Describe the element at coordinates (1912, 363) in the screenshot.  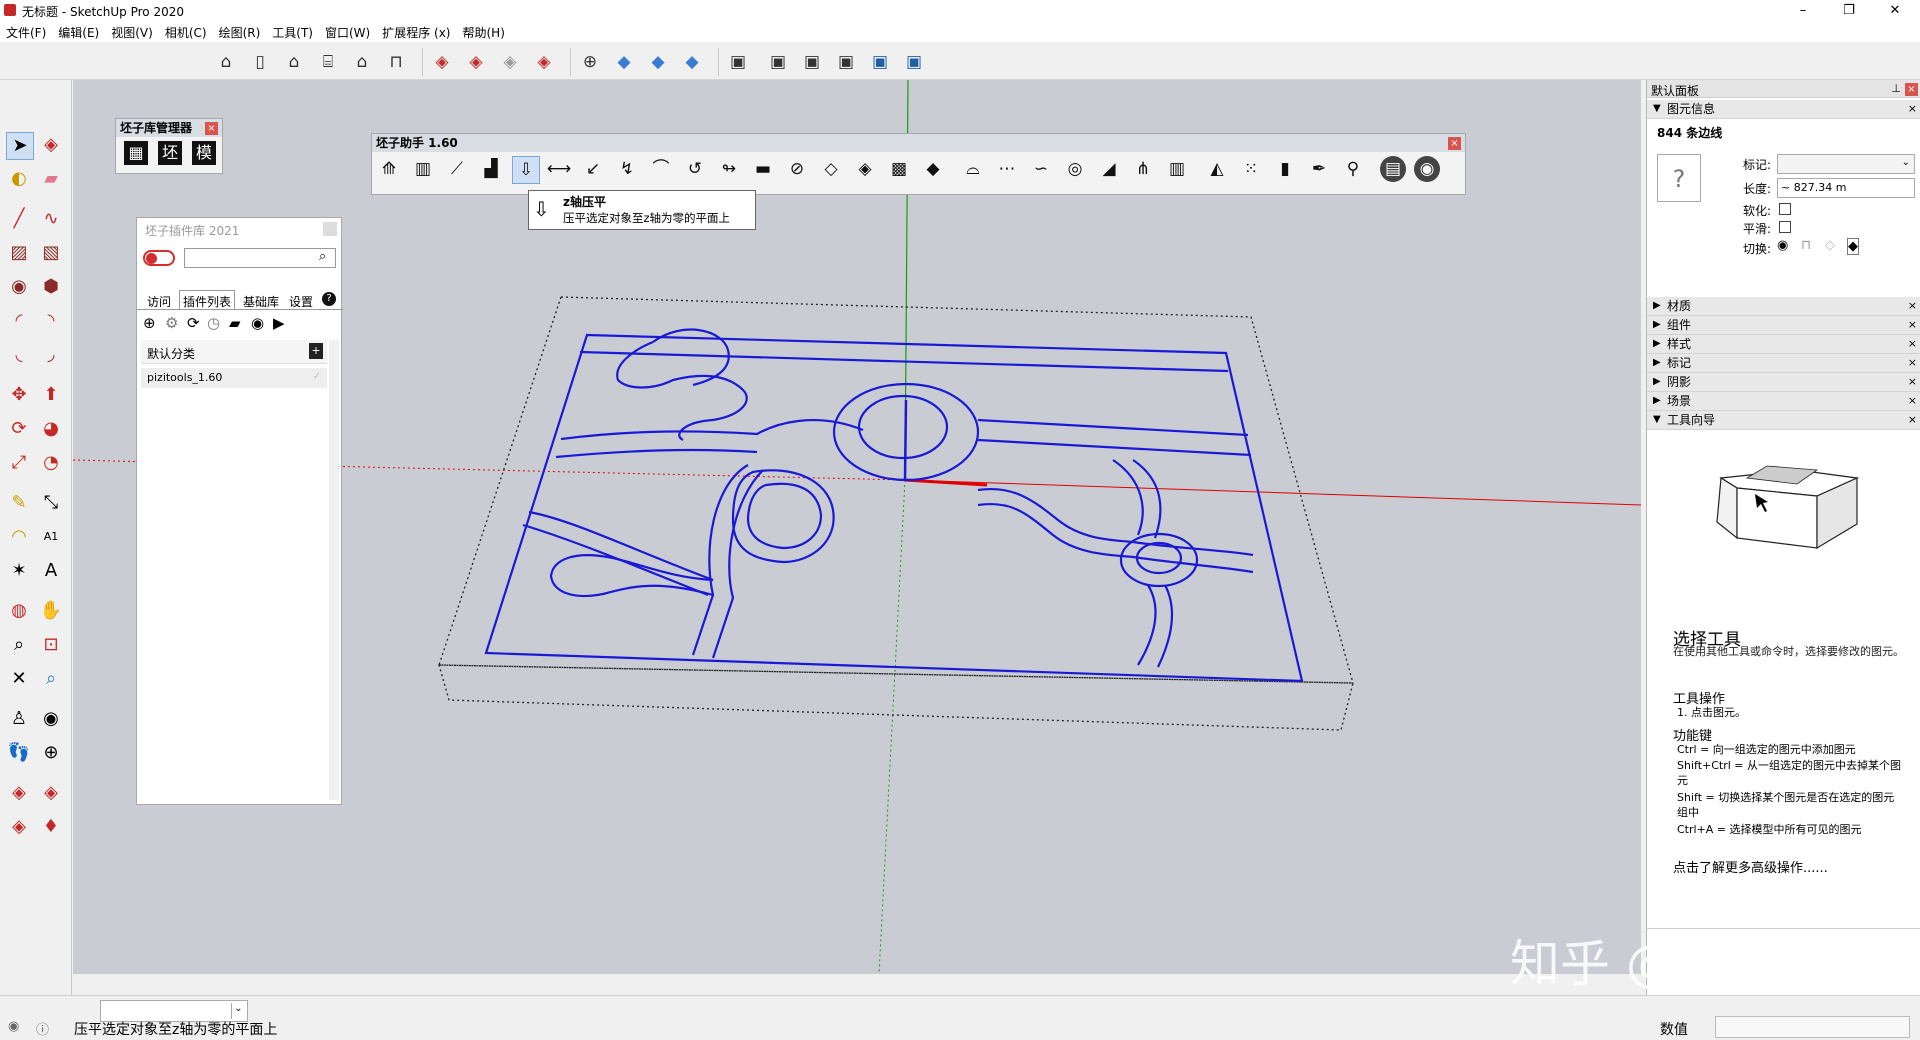
I see `tags-close-icon: ×` at that location.